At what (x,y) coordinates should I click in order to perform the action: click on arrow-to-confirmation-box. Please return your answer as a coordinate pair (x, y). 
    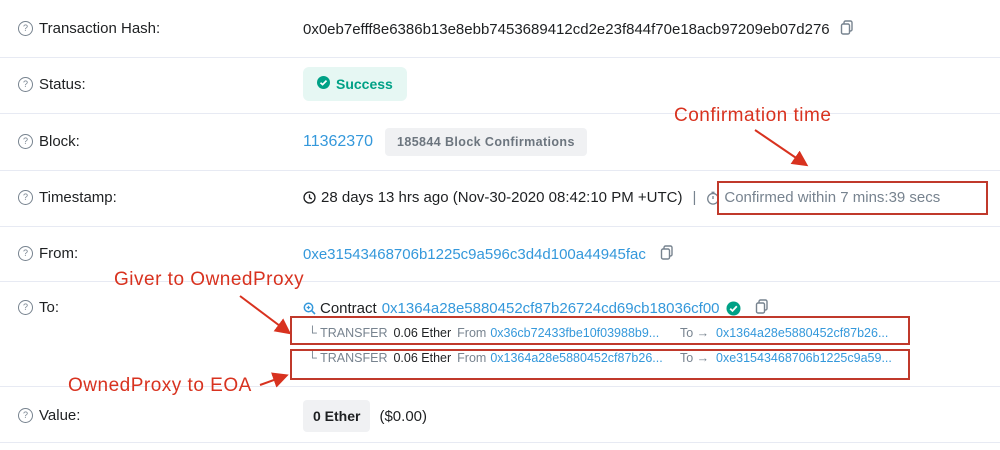
    Looking at the image, I should click on (781, 148).